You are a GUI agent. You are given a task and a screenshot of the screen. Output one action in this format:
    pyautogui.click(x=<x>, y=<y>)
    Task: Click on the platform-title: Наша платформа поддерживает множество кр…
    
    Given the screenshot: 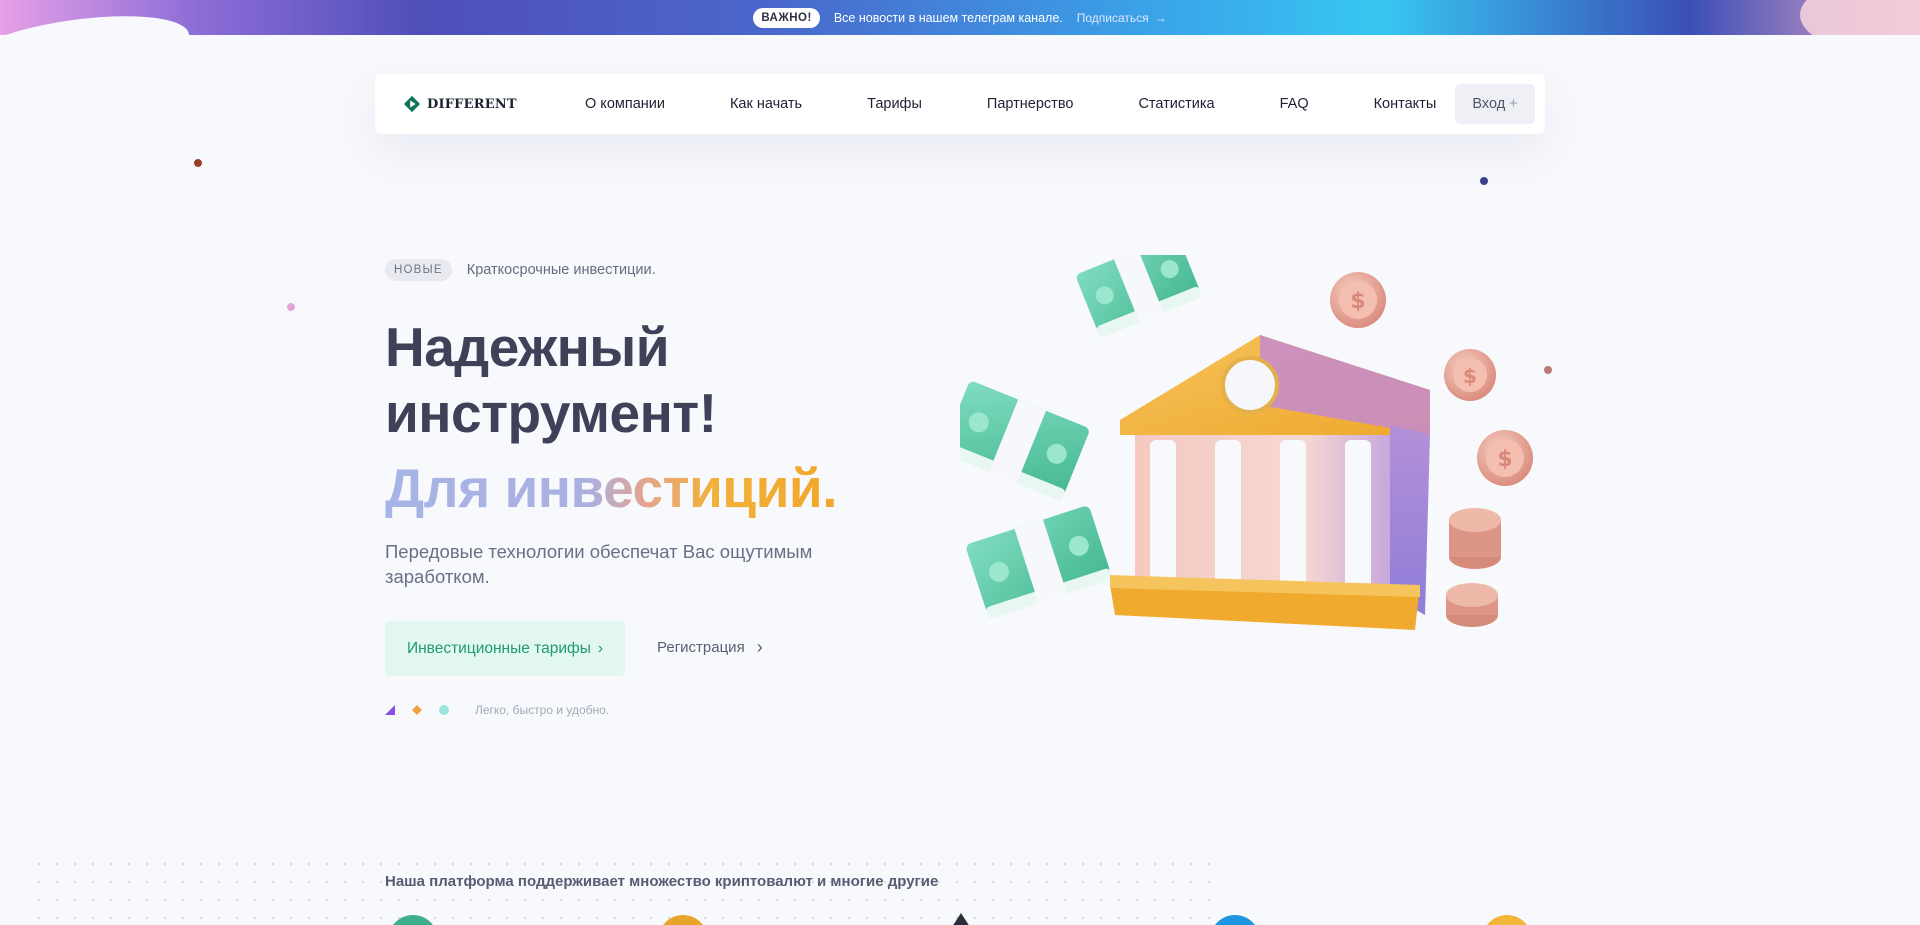 What is the action you would take?
    pyautogui.click(x=662, y=881)
    